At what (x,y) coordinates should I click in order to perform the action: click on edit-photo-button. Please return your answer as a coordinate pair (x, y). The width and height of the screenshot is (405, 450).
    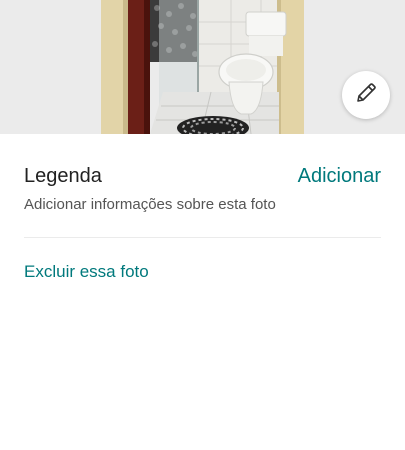
    Looking at the image, I should click on (366, 95).